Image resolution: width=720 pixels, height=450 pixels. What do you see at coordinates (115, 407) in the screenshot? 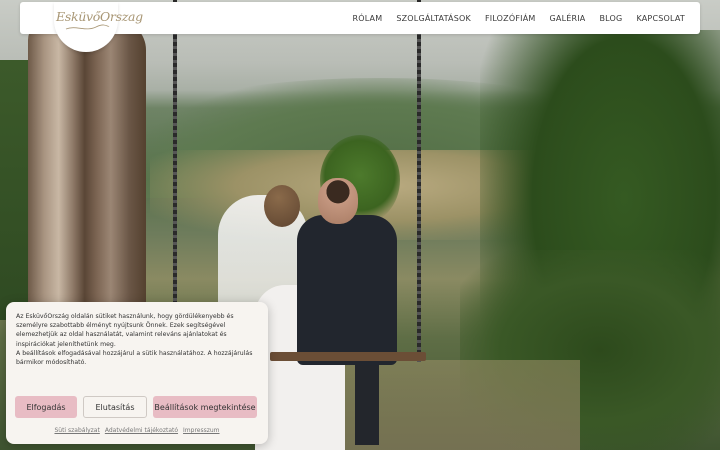
I see `deny-cookies-button: Elutasítás` at bounding box center [115, 407].